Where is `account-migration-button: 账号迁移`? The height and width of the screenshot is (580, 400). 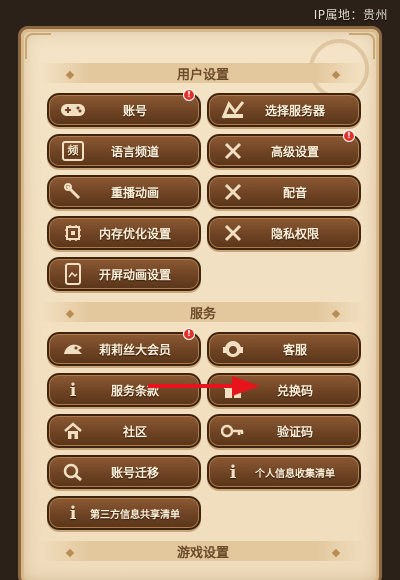
account-migration-button: 账号迁移 is located at coordinates (124, 472).